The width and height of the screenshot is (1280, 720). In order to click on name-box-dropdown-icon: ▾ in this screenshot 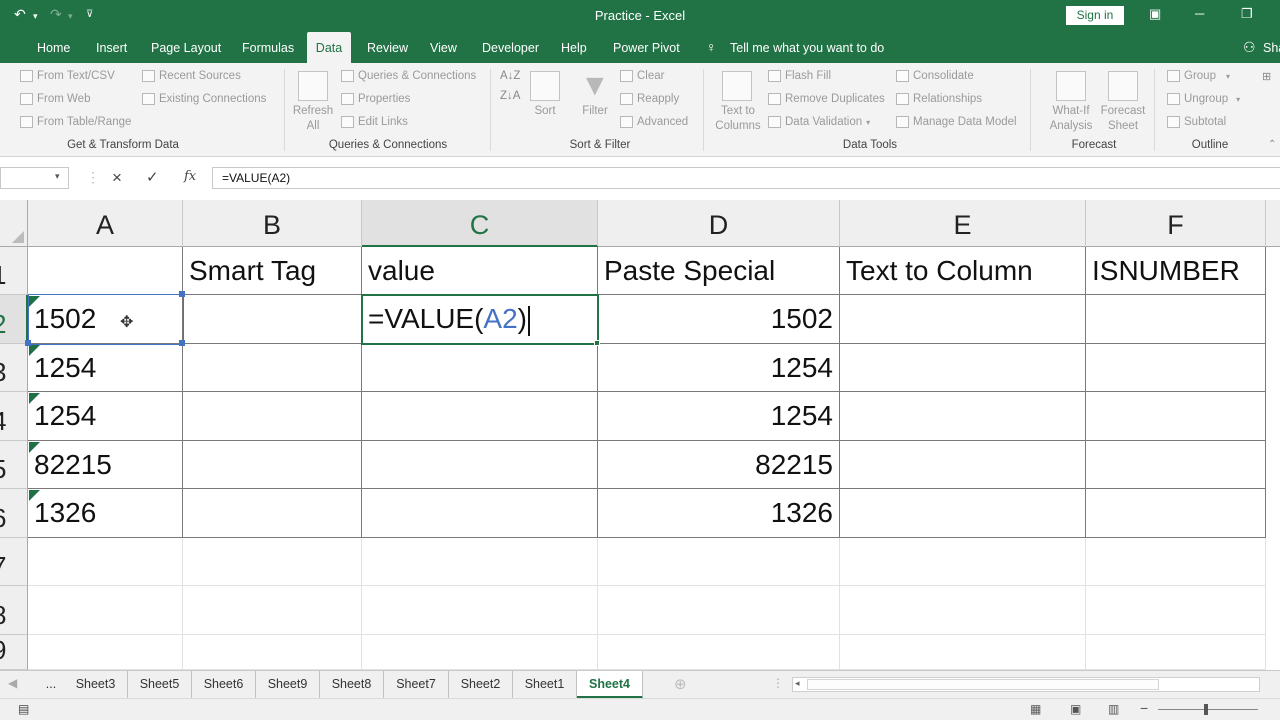, I will do `click(57, 176)`.